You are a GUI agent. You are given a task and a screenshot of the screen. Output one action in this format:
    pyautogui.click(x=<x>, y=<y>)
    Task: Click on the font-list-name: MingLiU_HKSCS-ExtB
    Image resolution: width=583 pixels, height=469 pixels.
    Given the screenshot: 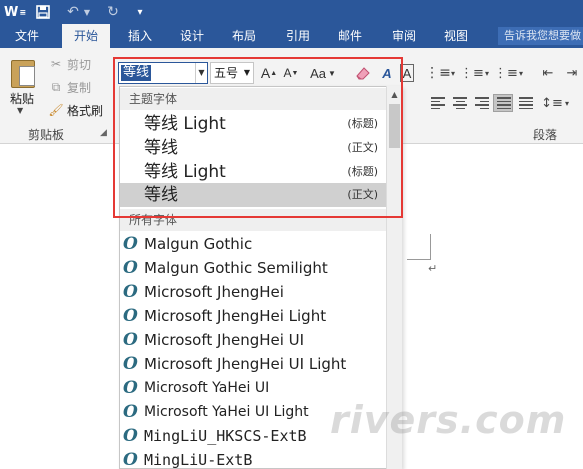 What is the action you would take?
    pyautogui.click(x=225, y=436)
    